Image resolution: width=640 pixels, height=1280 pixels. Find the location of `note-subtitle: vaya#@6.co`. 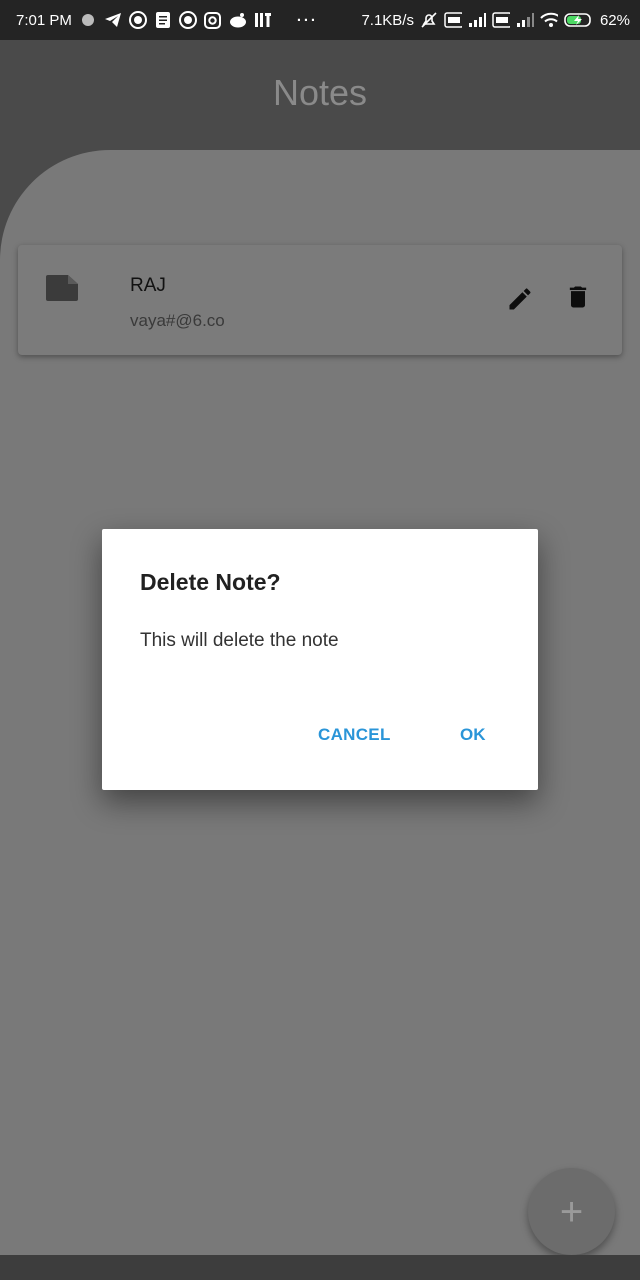

note-subtitle: vaya#@6.co is located at coordinates (177, 320).